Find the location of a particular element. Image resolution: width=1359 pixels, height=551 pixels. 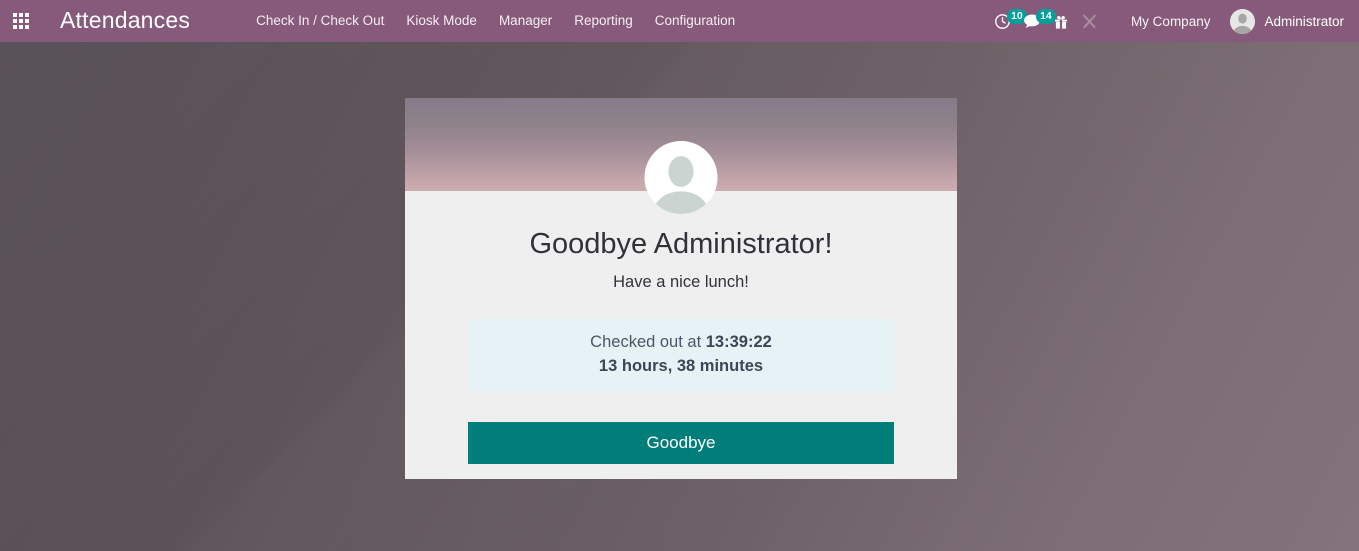

card-header-banner is located at coordinates (681, 156).